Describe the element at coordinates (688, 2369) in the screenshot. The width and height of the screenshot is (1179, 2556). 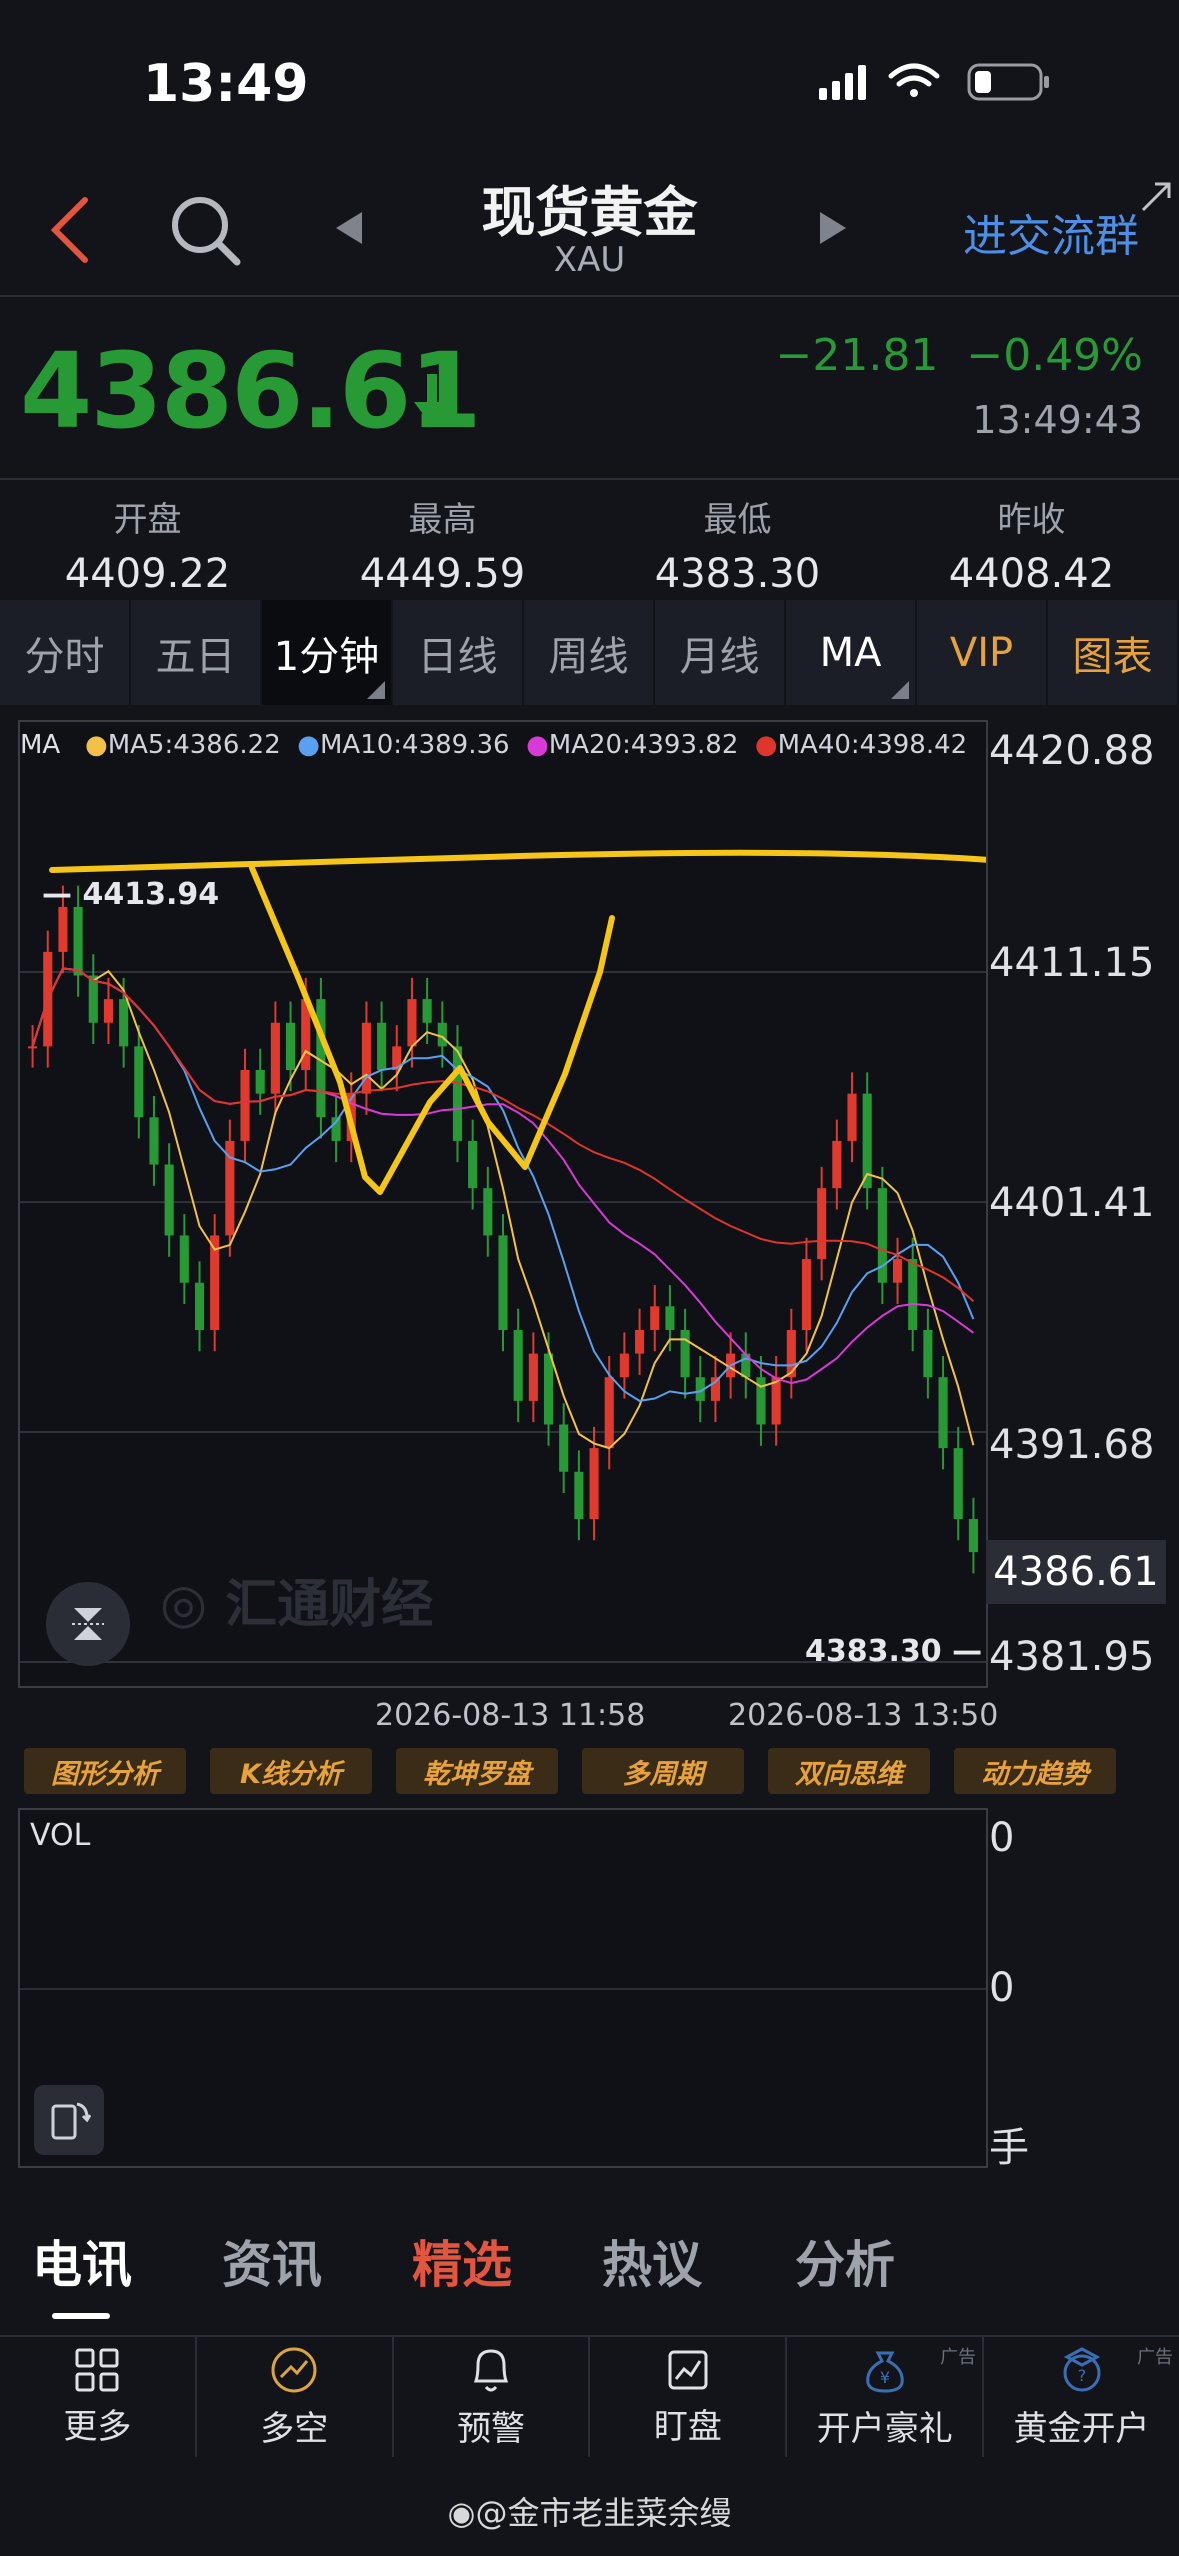
I see `monitor-chart-icon` at that location.